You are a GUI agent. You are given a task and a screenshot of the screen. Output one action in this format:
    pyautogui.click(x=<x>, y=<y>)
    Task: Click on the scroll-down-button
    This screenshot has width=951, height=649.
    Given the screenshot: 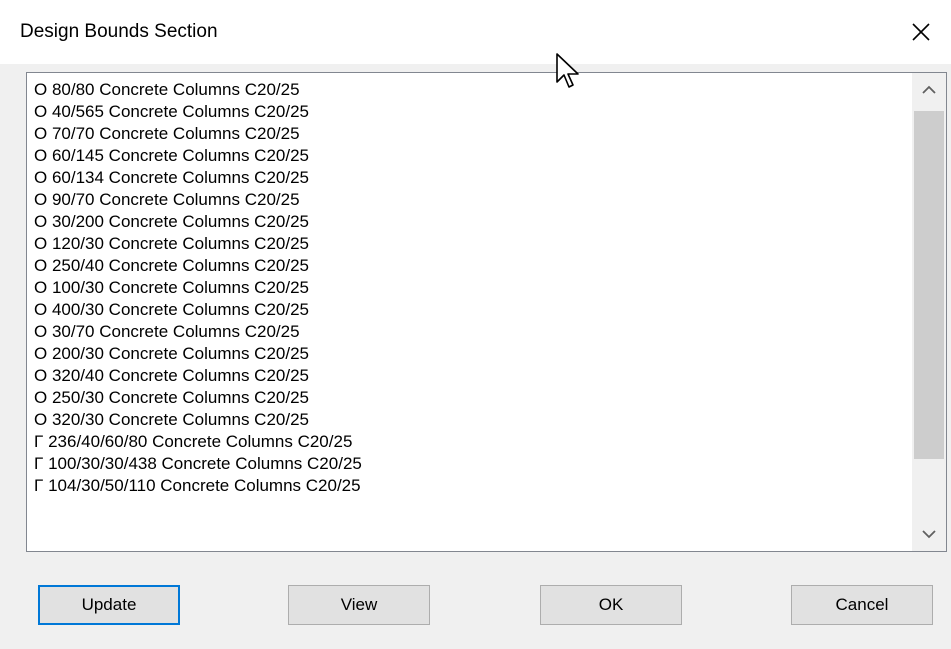 What is the action you would take?
    pyautogui.click(x=929, y=534)
    